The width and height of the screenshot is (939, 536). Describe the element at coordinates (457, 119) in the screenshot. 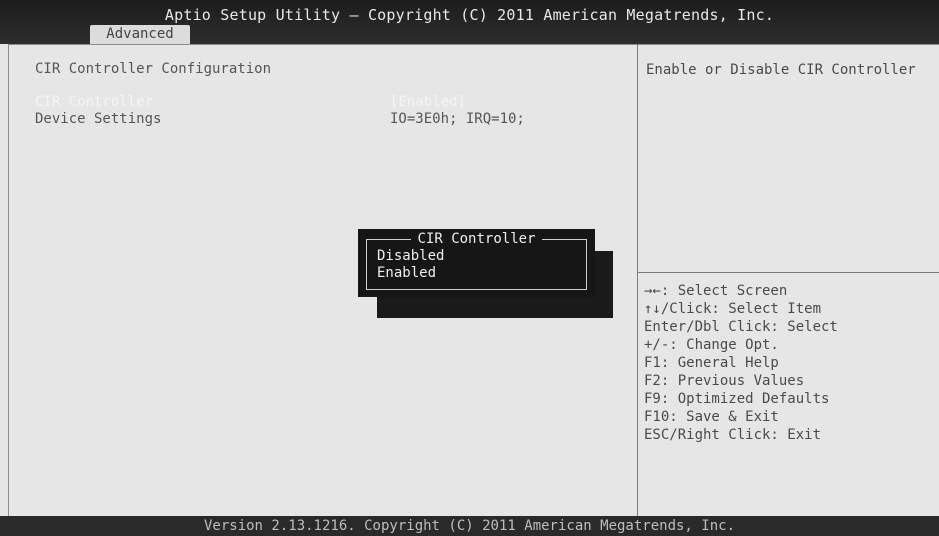

I see `setting-device-settings-value: IO=3E0h; IRQ=10;` at that location.